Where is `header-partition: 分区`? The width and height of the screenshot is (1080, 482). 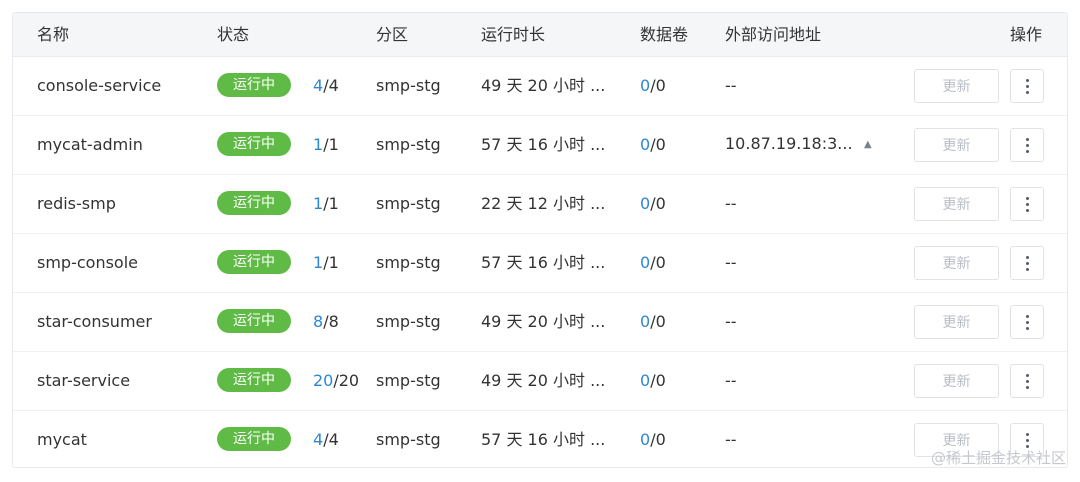 header-partition: 分区 is located at coordinates (392, 34).